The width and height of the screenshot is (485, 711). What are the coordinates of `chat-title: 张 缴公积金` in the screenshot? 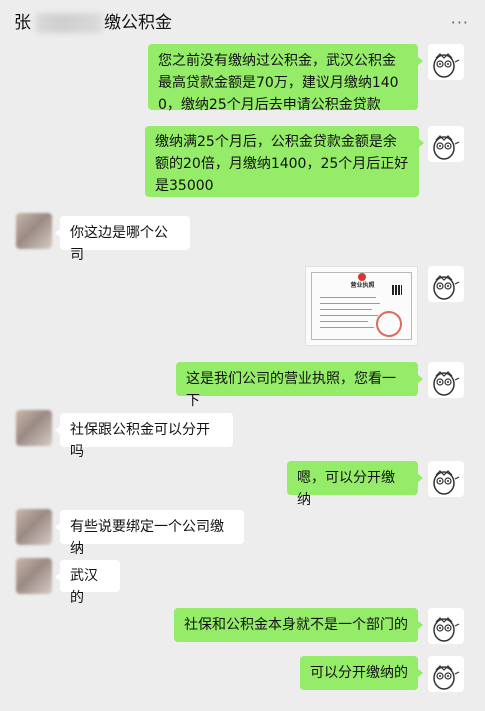 It's located at (93, 20).